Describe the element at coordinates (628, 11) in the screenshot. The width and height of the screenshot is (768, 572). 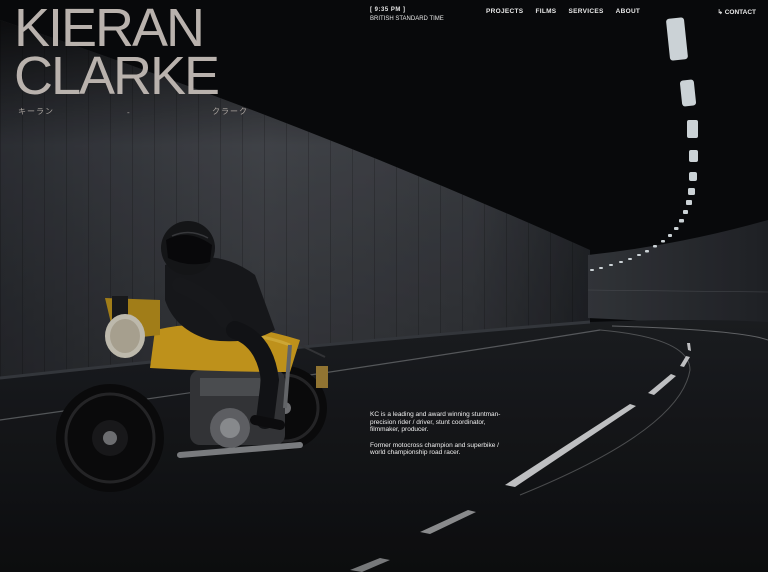
I see `nav-about: ABOUT` at that location.